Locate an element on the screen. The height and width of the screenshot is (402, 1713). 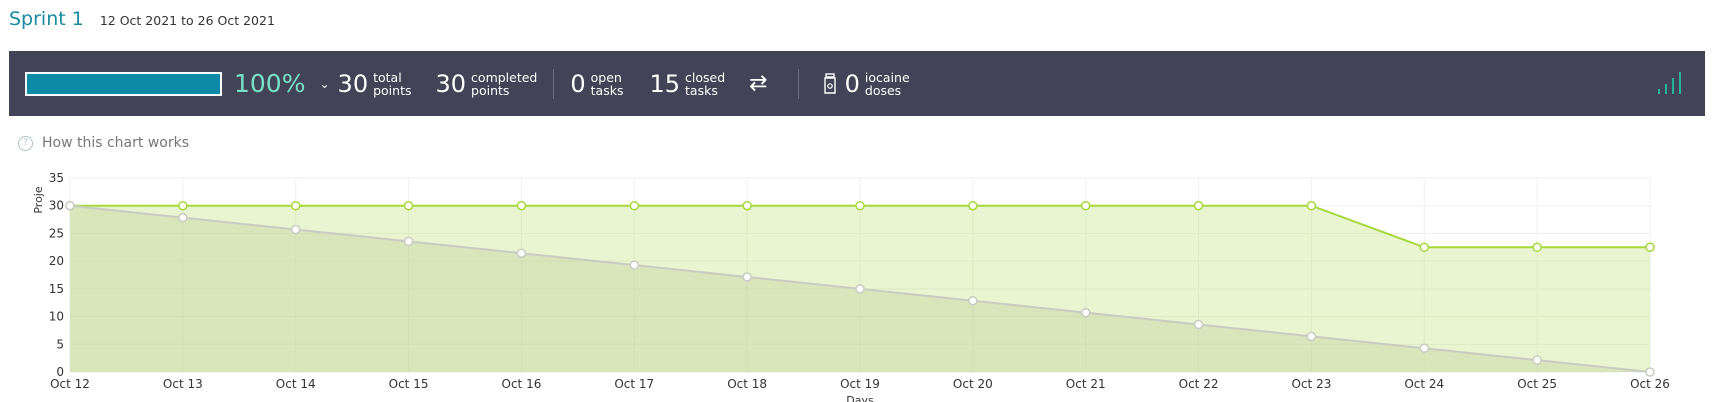
y-tick-label: 20 is located at coordinates (56, 261).